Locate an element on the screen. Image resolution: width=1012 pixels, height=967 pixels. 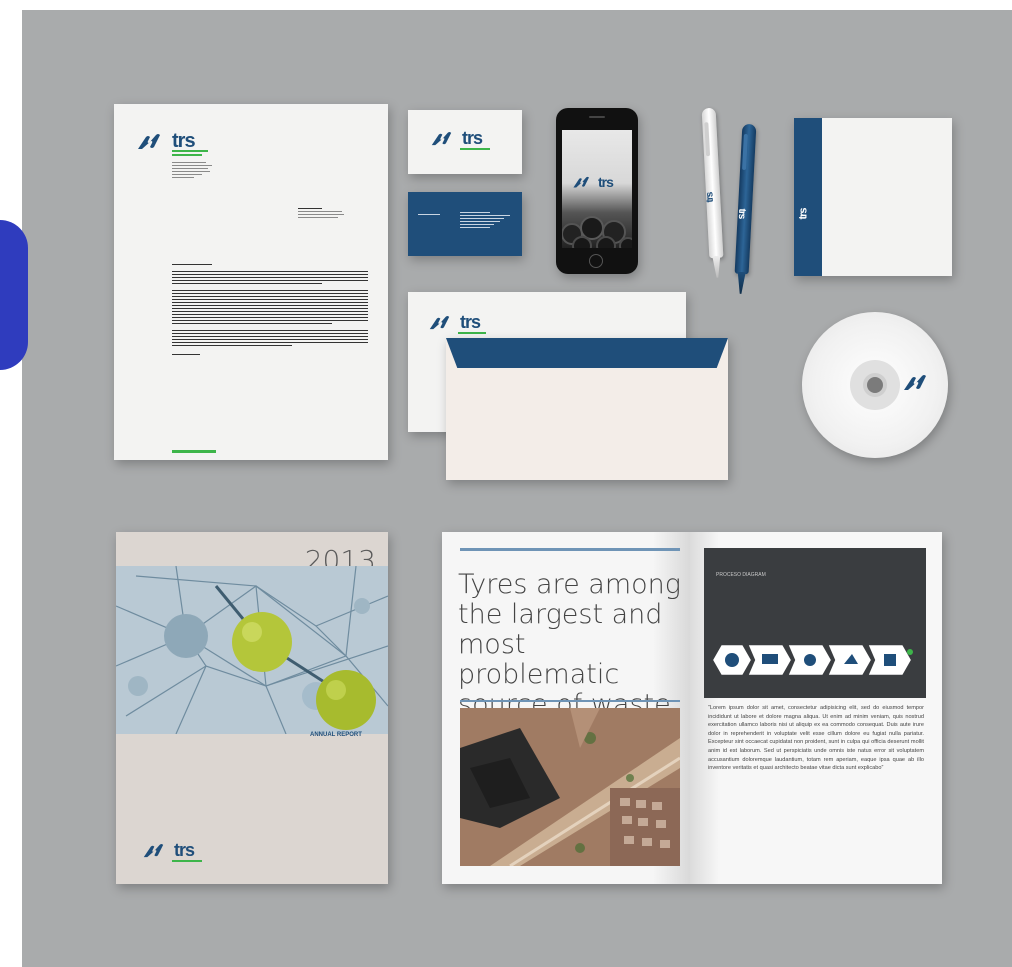
annual-report-logo: trs is located at coordinates (168, 850).